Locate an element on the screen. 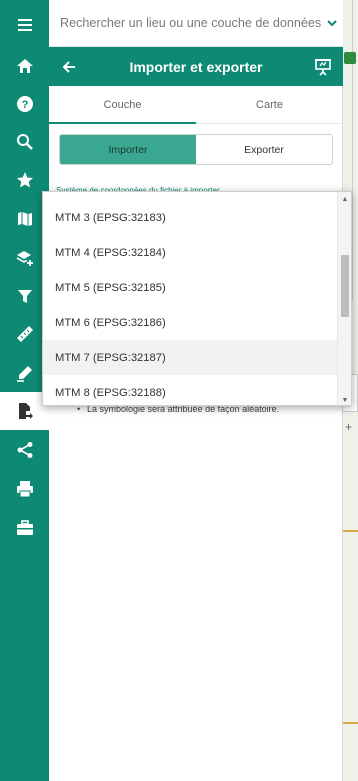 The height and width of the screenshot is (781, 358). import-option-button: Importer is located at coordinates (128, 149).